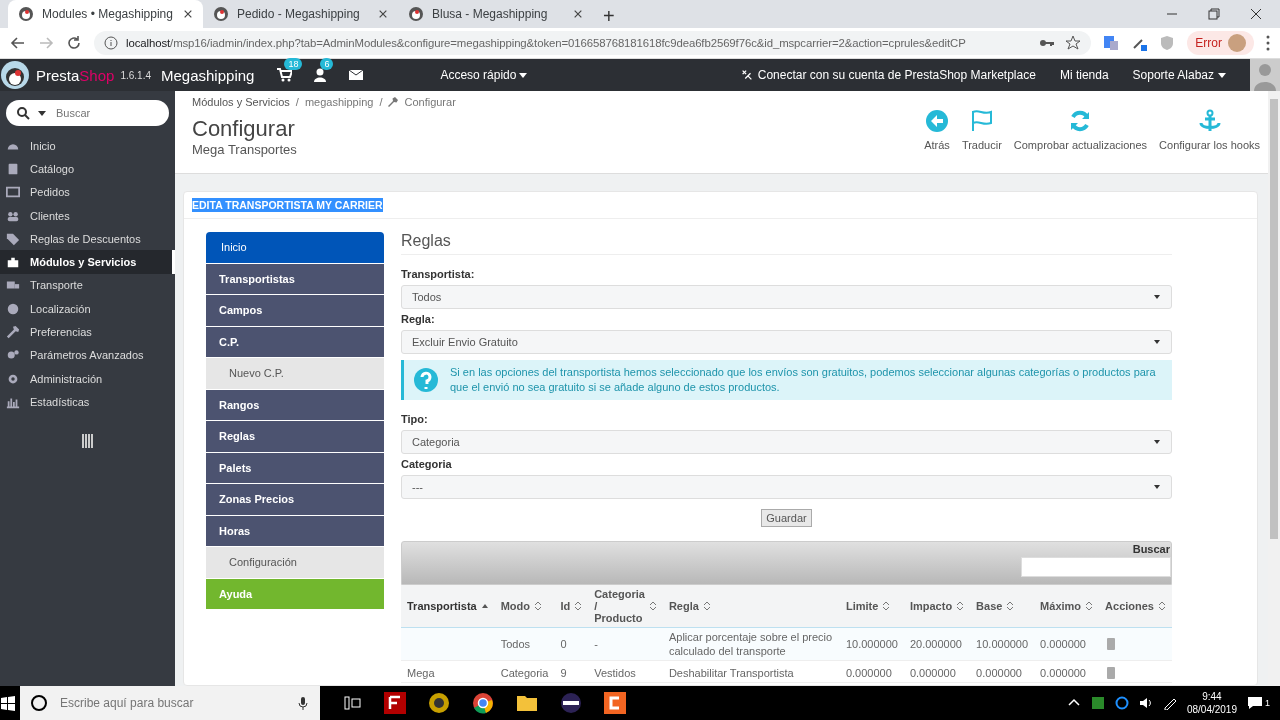 Image resolution: width=1280 pixels, height=720 pixels. What do you see at coordinates (105, 14) in the screenshot?
I see `browser-tab: Modules • Megashipping` at bounding box center [105, 14].